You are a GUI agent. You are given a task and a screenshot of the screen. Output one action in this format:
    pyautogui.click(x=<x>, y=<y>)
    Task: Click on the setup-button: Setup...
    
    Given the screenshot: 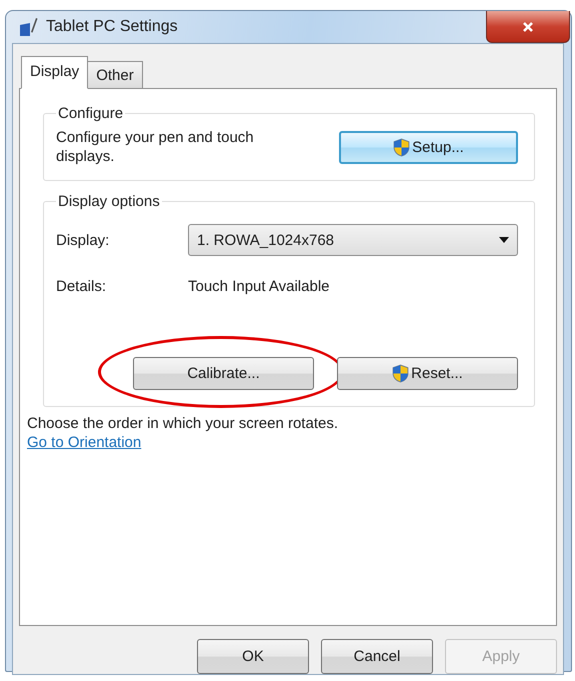 What is the action you would take?
    pyautogui.click(x=428, y=147)
    